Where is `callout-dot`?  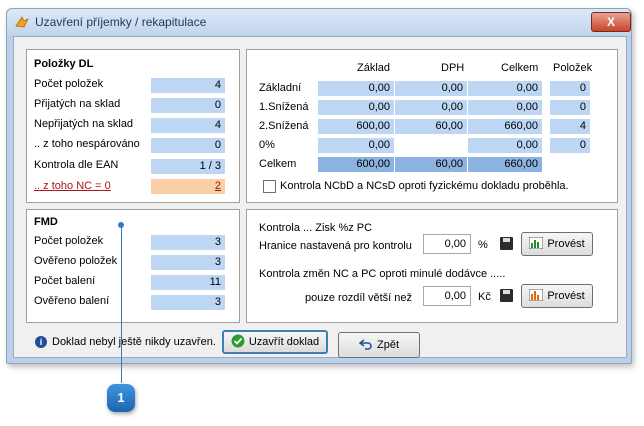 callout-dot is located at coordinates (121, 225).